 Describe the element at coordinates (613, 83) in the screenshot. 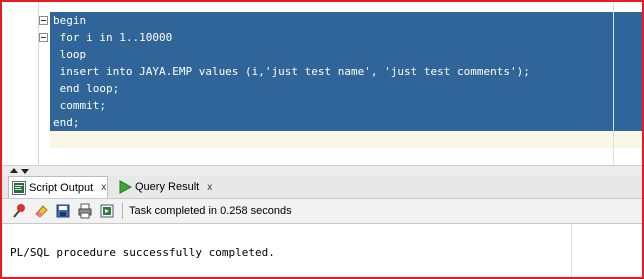

I see `editor-right-margin` at that location.